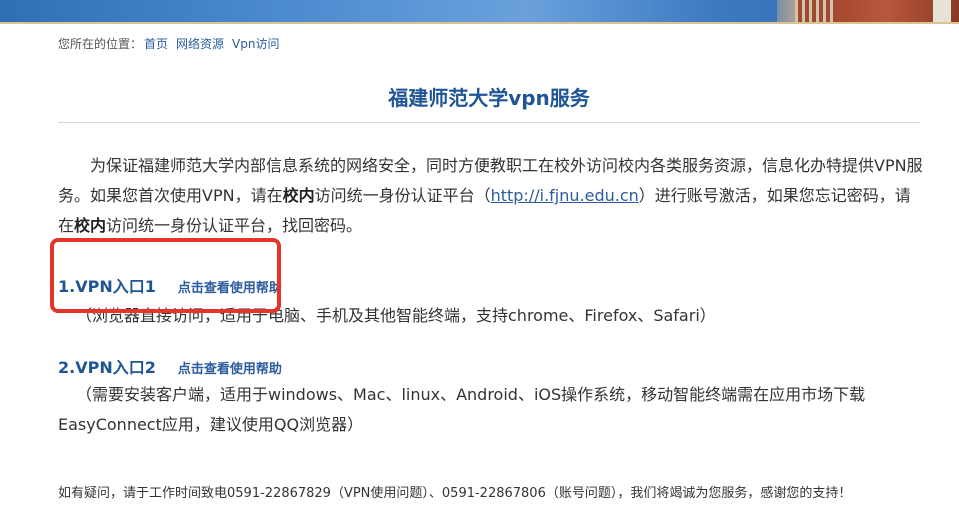 The height and width of the screenshot is (514, 959). I want to click on breadcrumb-network-resources-link: 网络资源, so click(200, 44).